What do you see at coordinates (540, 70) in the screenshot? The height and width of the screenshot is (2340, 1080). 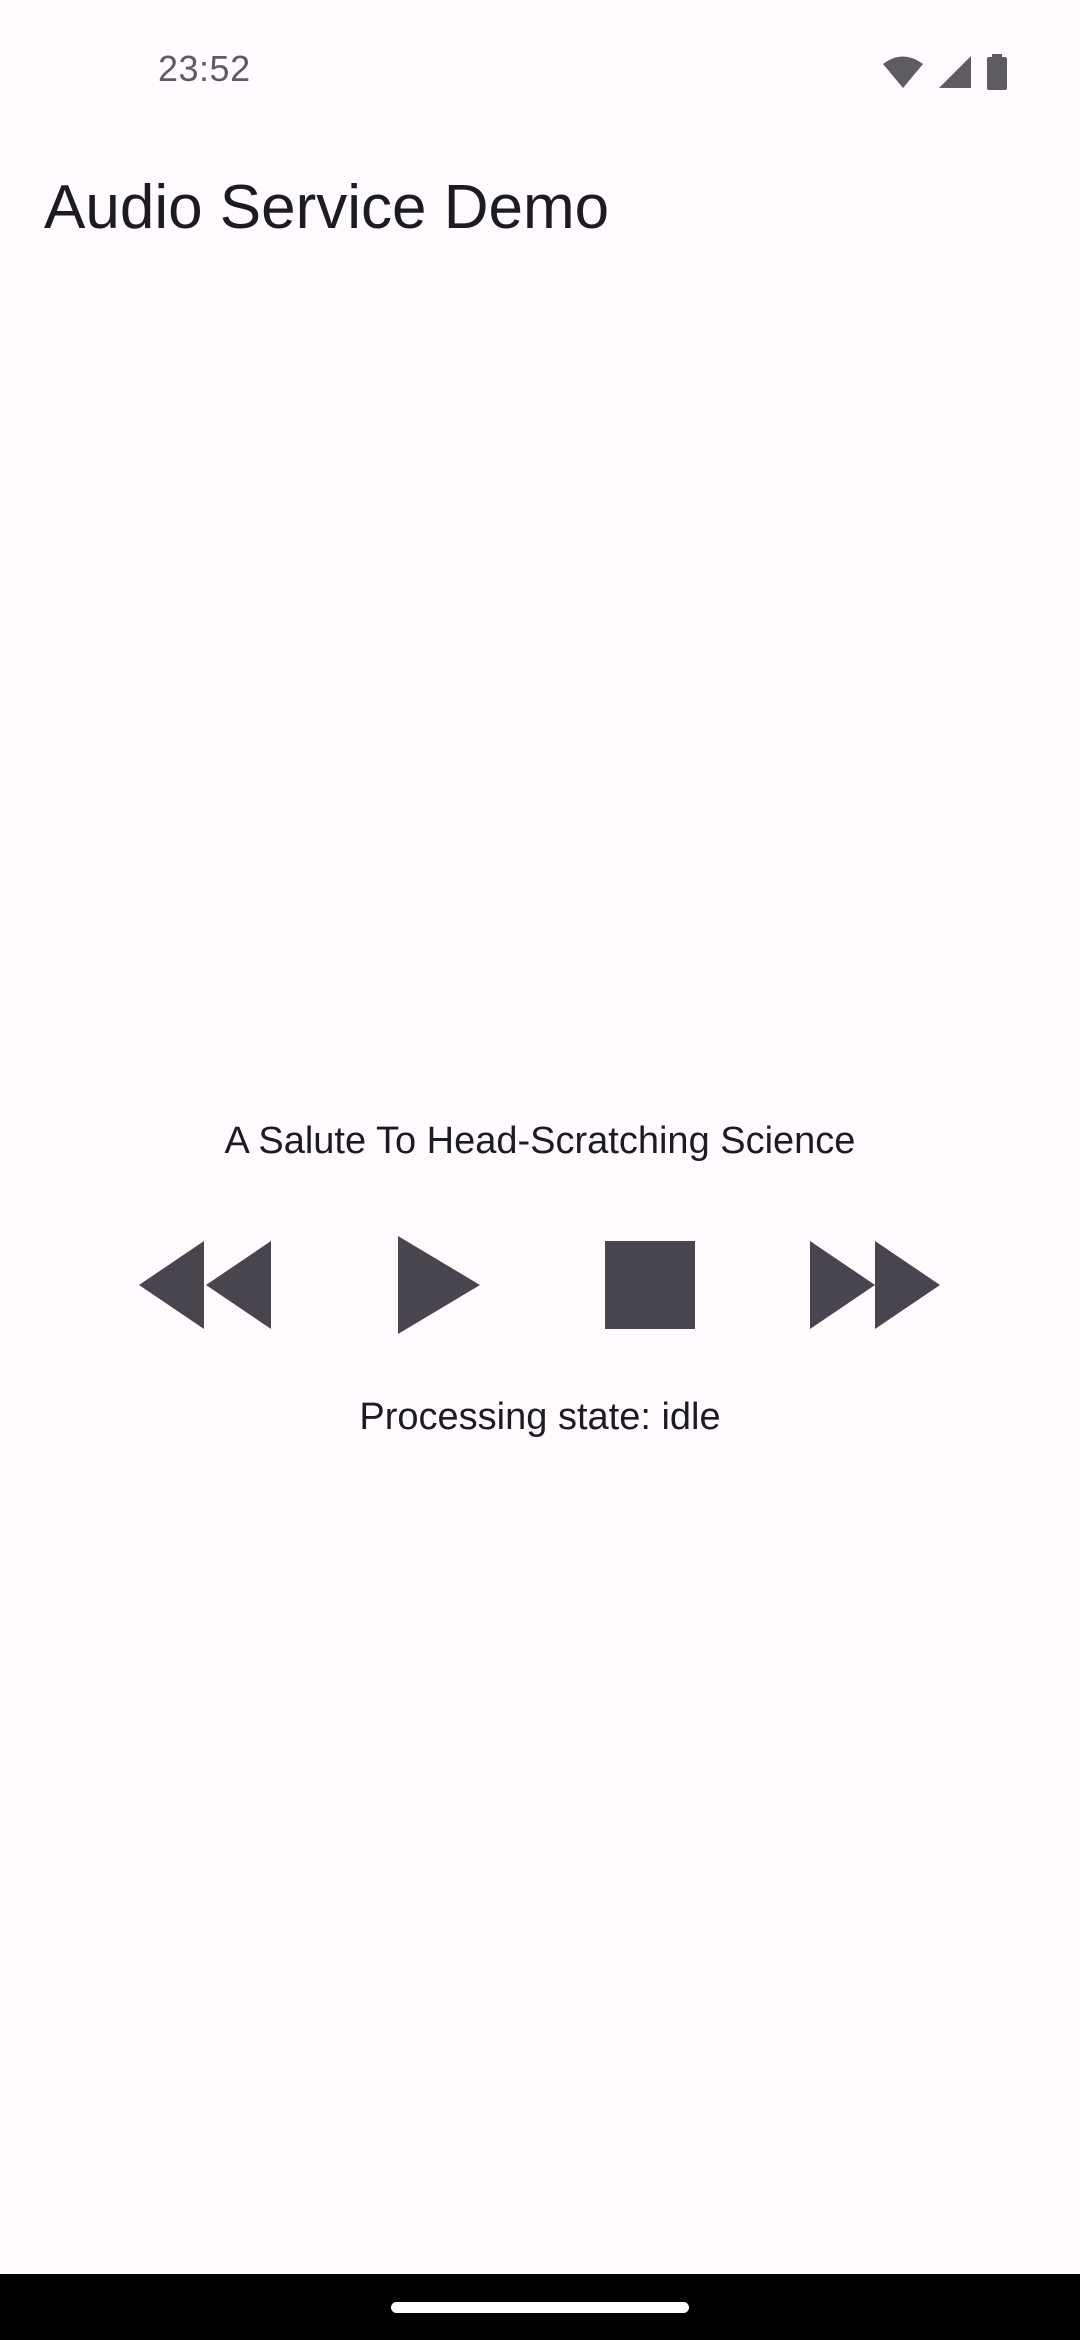 I see `status-bar: 23:52` at bounding box center [540, 70].